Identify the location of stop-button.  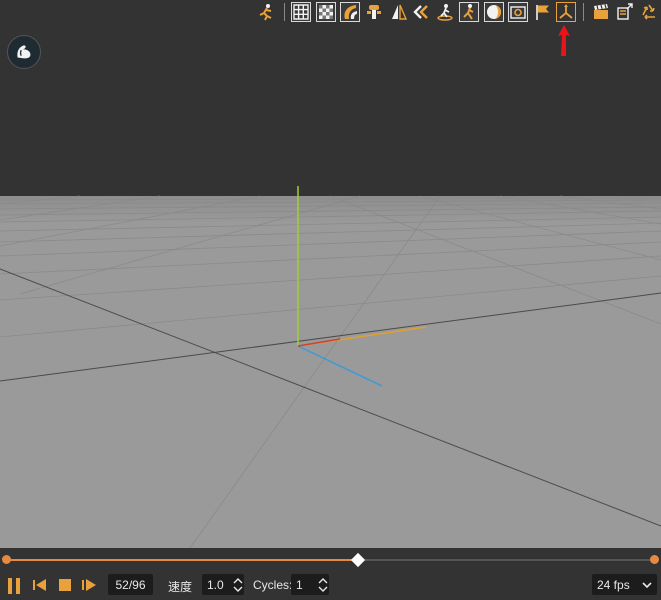
(65, 585).